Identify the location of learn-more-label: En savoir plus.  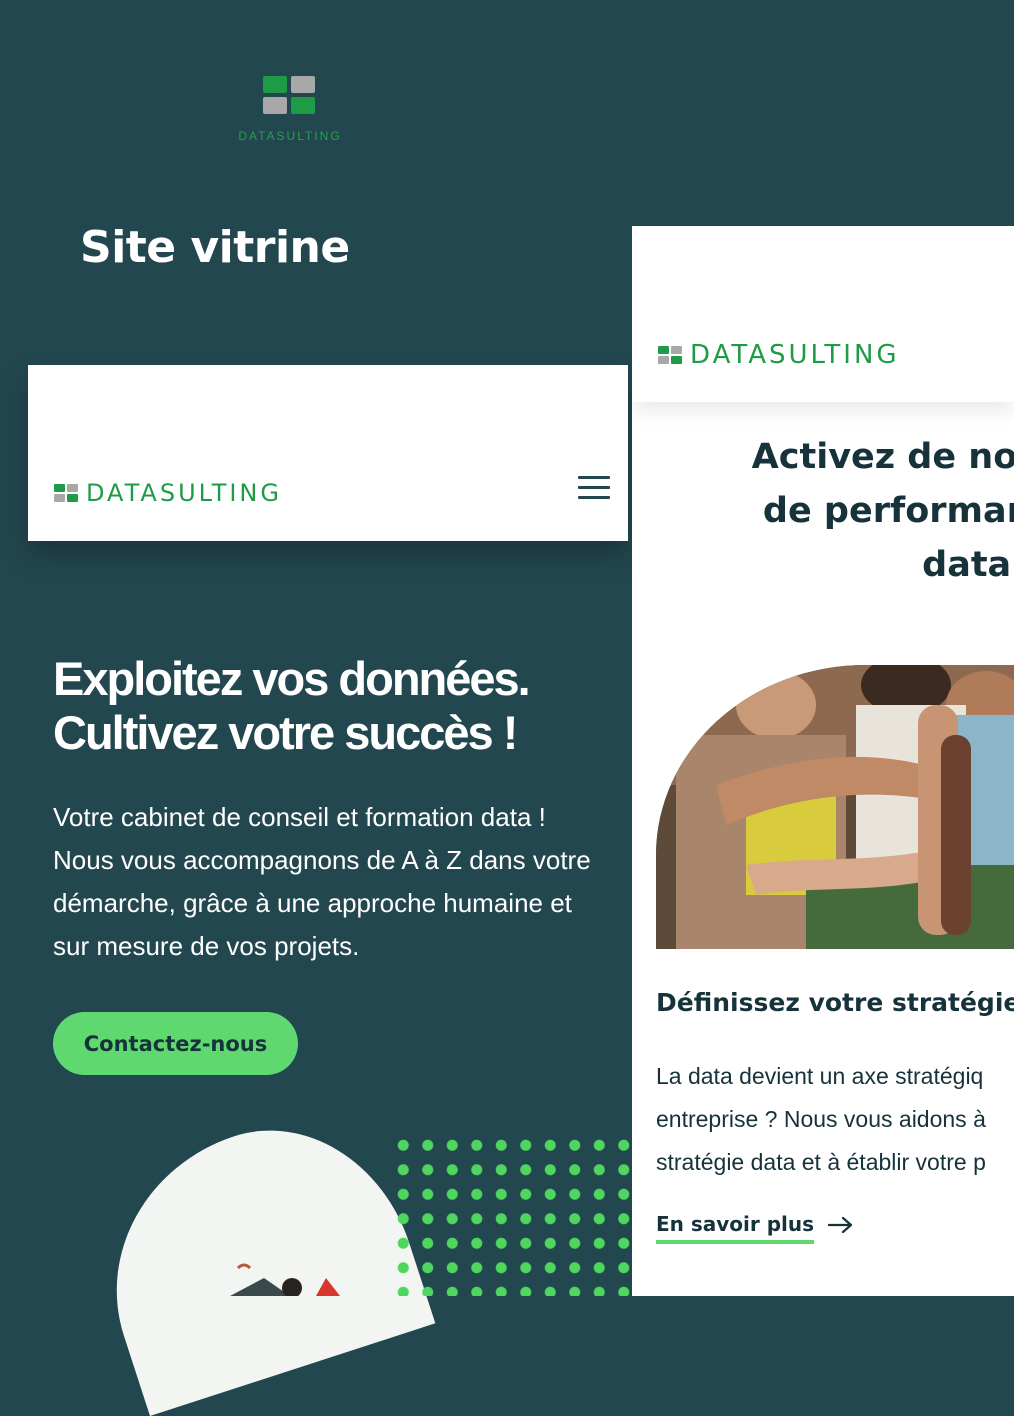
(735, 1228).